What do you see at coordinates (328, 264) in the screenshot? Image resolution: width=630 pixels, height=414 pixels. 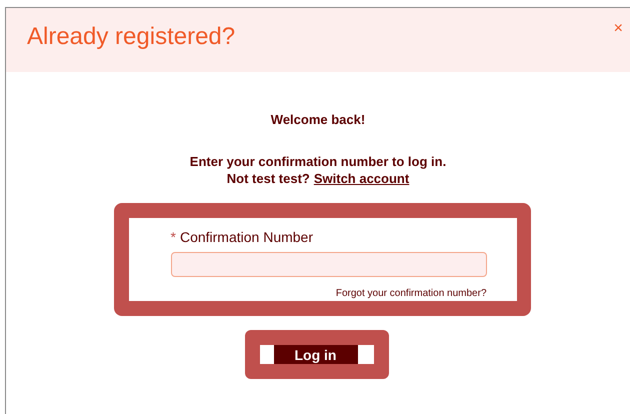 I see `confirmation-number-field` at bounding box center [328, 264].